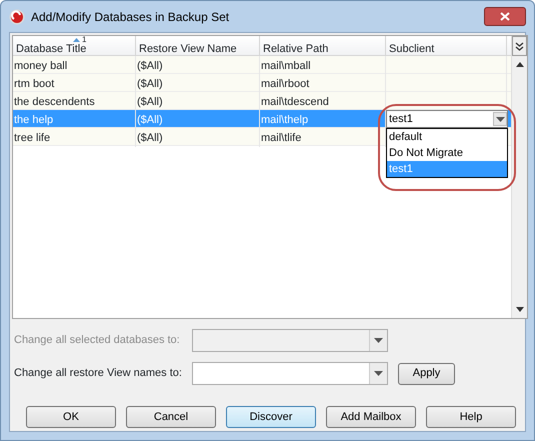 Image resolution: width=535 pixels, height=441 pixels. What do you see at coordinates (130, 17) in the screenshot?
I see `window-title: Add/Modify Databases in Backup Set` at bounding box center [130, 17].